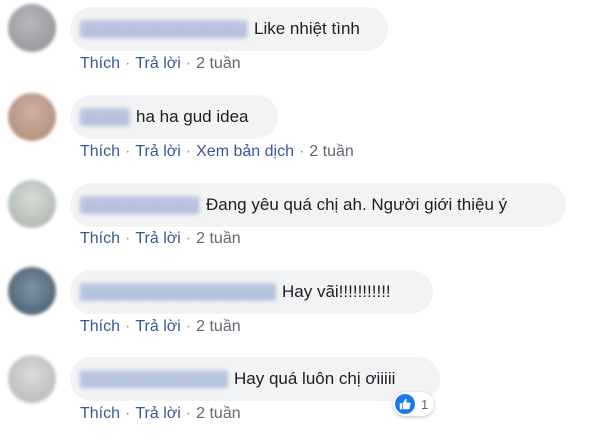 The width and height of the screenshot is (600, 443). I want to click on comment-bubble: Hay quá luôn chị ơiiiii, so click(255, 379).